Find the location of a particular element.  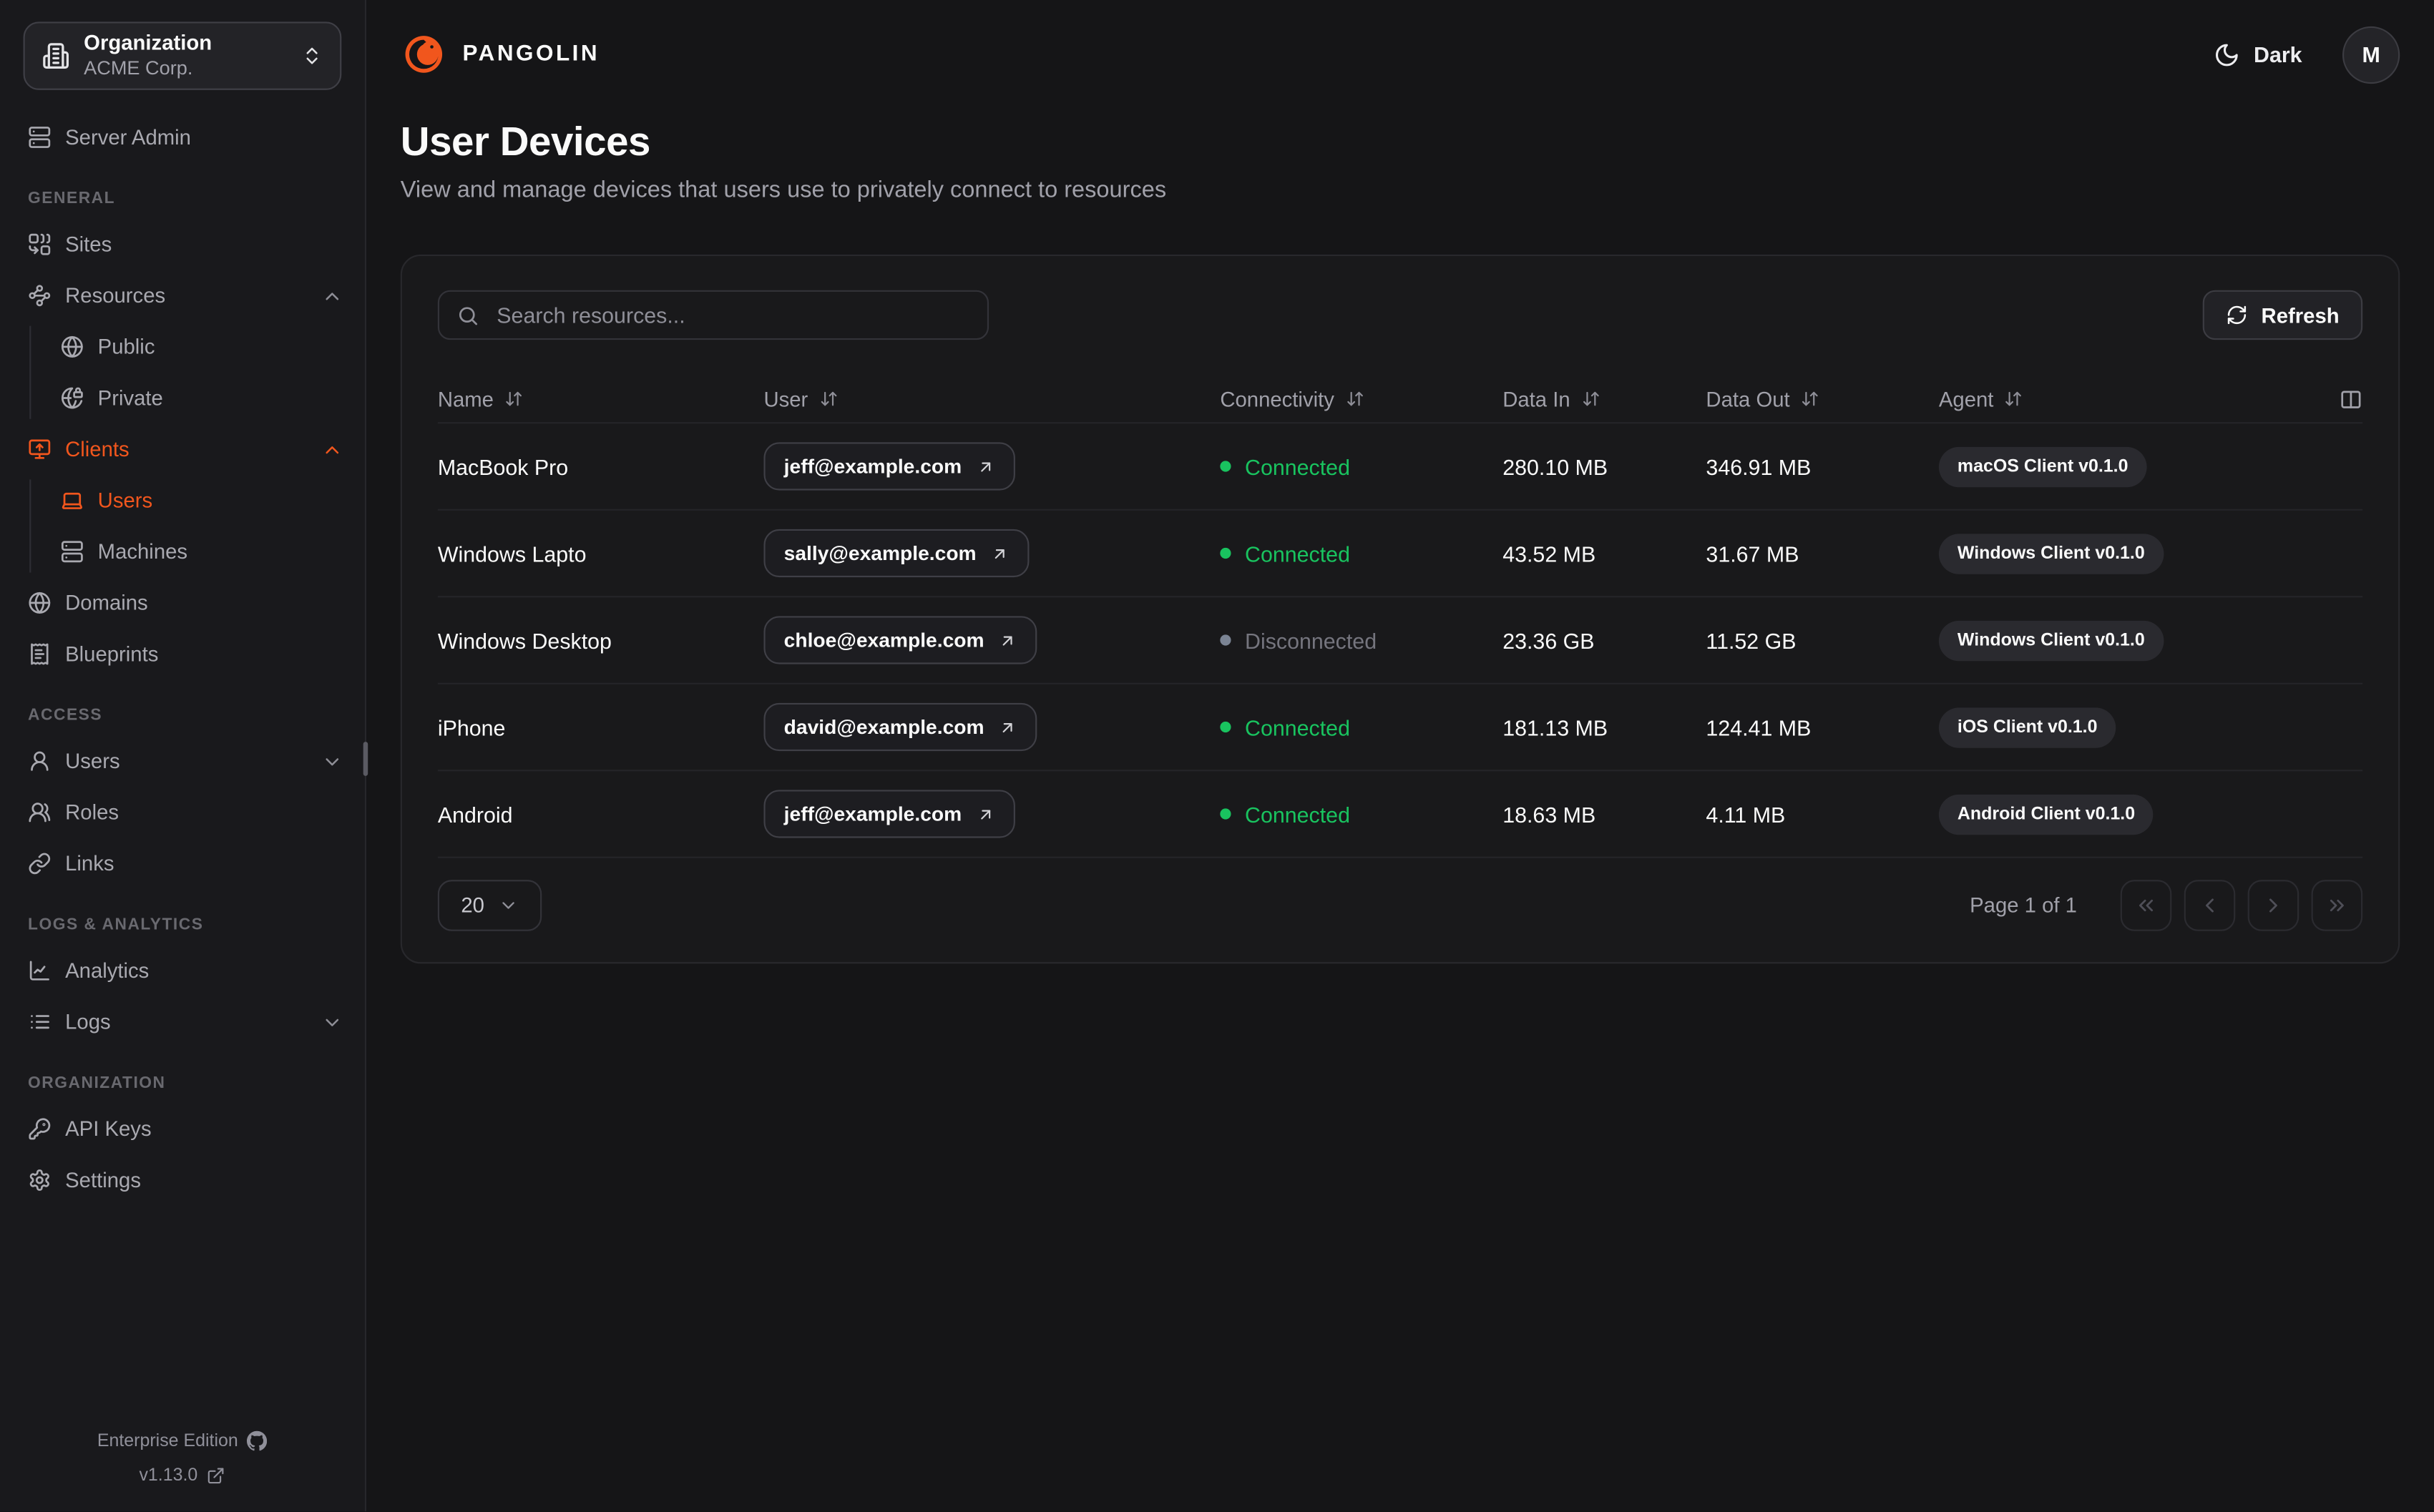

sidebar-item-links: Links is located at coordinates (182, 864).